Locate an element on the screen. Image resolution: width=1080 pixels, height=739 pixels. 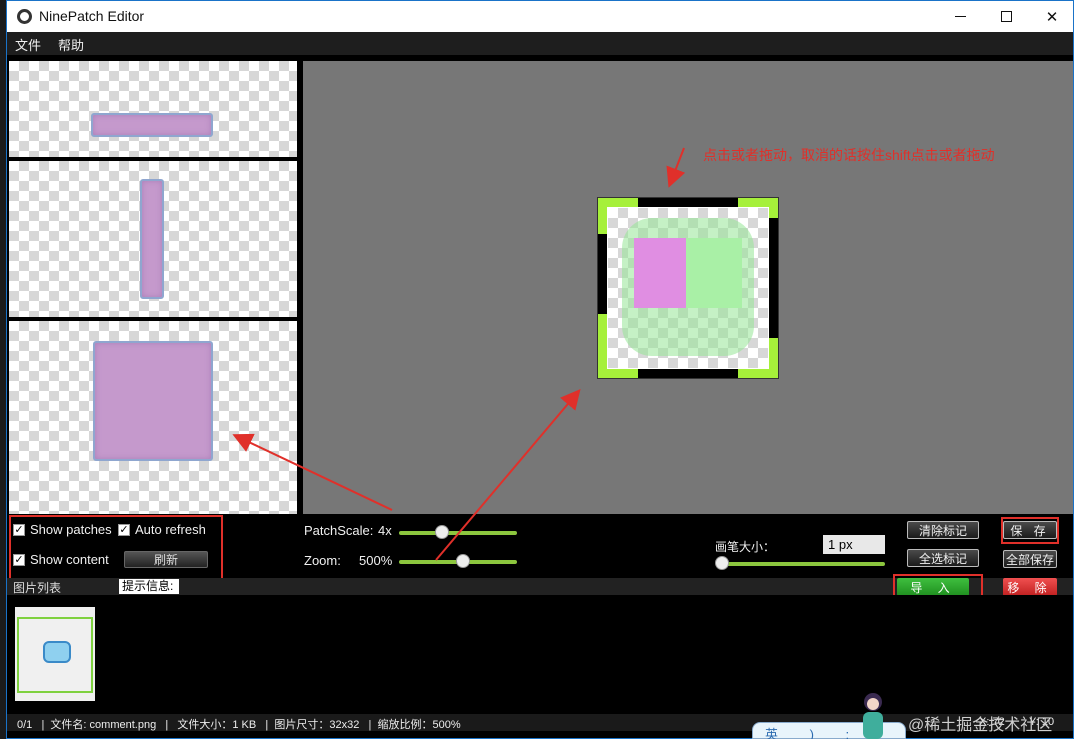
preview-horizontal is located at coordinates (153, 109).